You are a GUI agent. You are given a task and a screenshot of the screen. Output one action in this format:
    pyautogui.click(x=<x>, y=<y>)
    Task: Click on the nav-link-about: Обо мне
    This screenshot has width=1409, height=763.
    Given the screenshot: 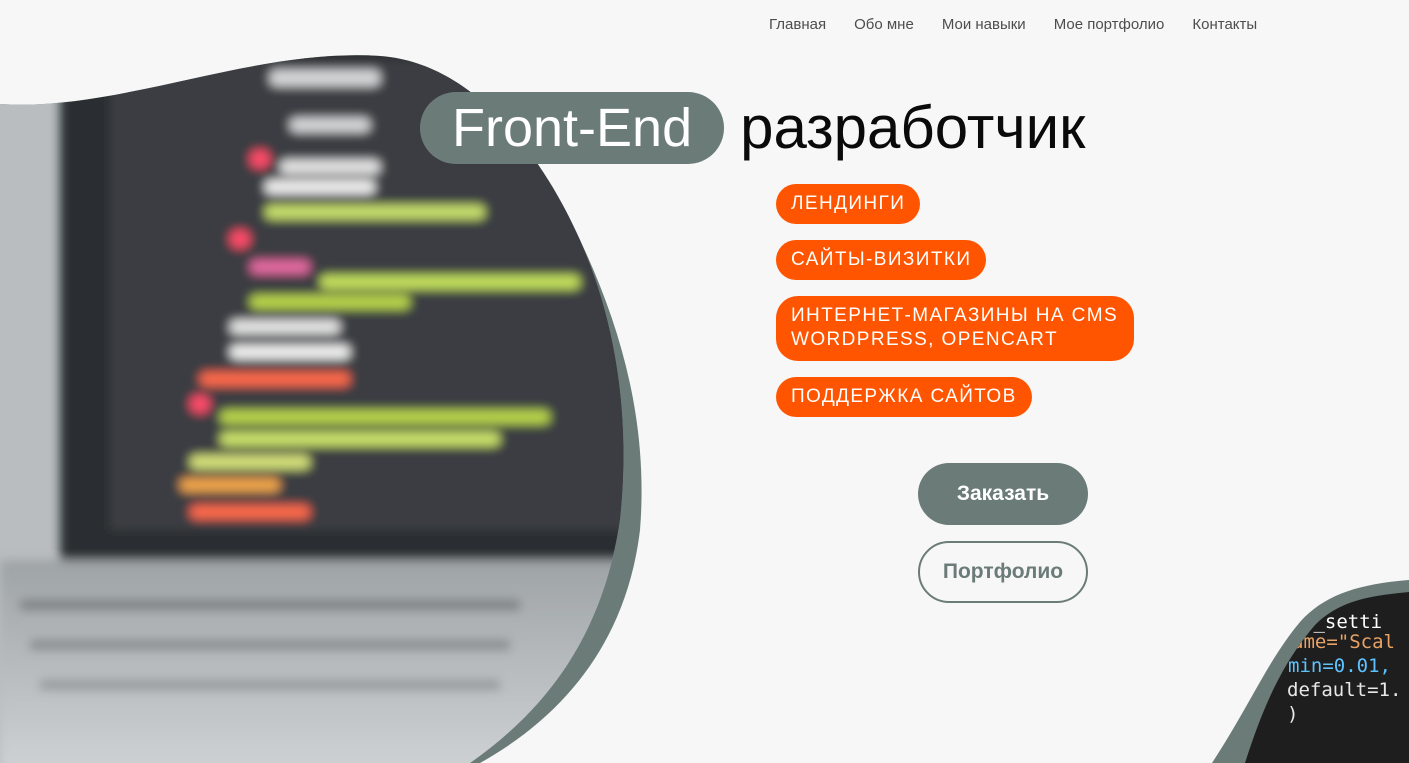 What is the action you would take?
    pyautogui.click(x=884, y=27)
    